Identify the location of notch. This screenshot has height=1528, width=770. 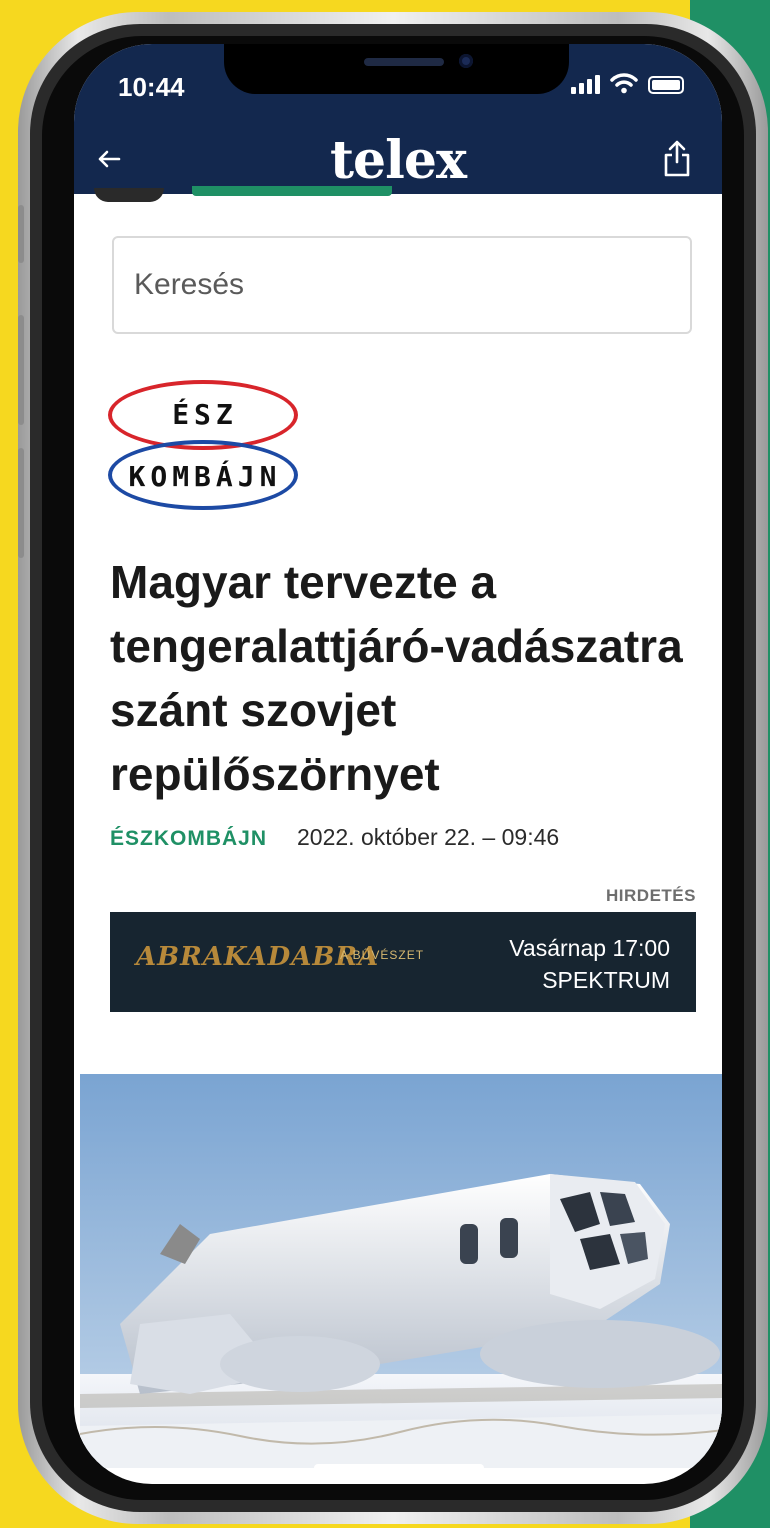
(396, 69).